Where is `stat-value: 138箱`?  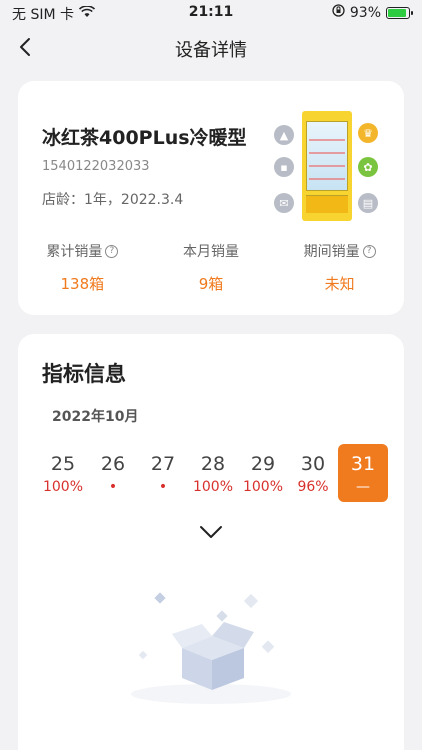 stat-value: 138箱 is located at coordinates (82, 284).